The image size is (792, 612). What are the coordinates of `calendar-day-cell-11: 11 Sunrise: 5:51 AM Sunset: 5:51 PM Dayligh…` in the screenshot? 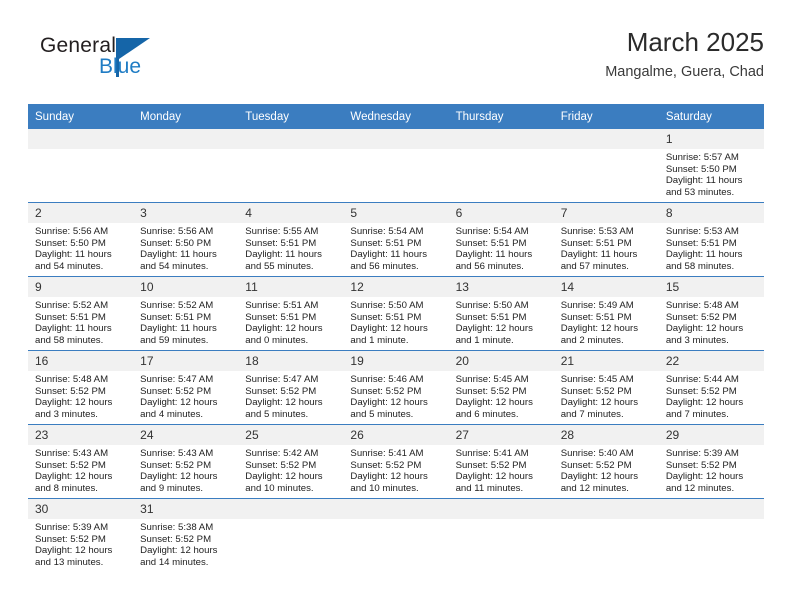 It's located at (291, 313).